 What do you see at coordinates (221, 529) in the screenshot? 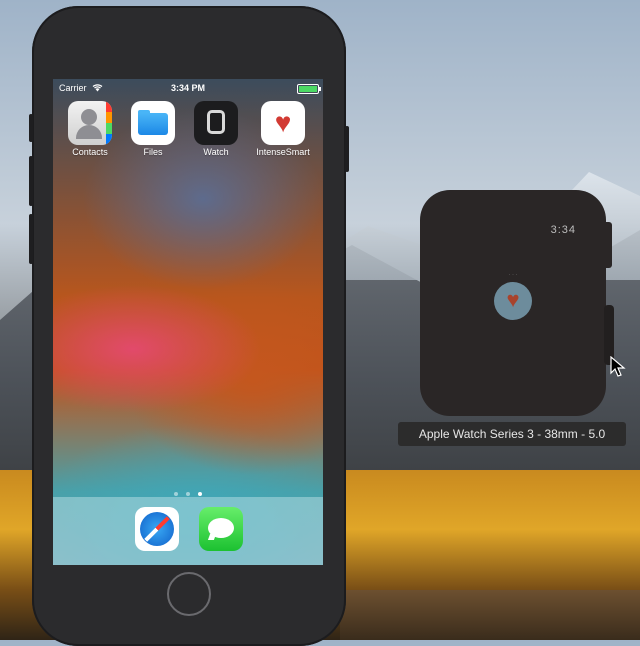
I see `messages-icon` at bounding box center [221, 529].